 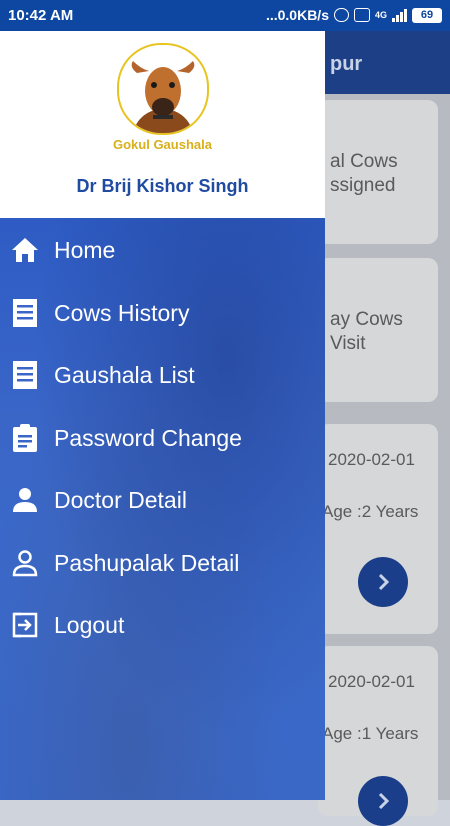 I want to click on menu-label: Cows History, so click(x=122, y=312).